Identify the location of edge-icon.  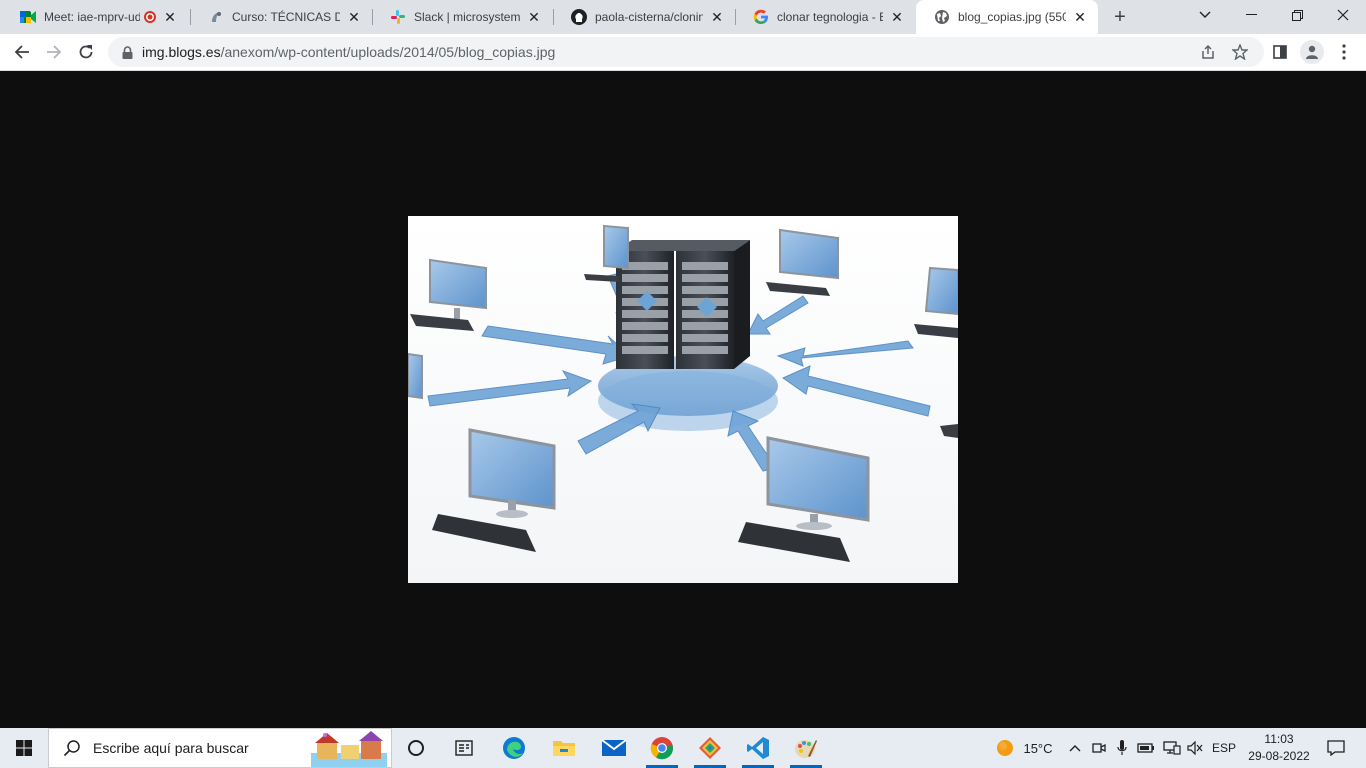
(514, 748).